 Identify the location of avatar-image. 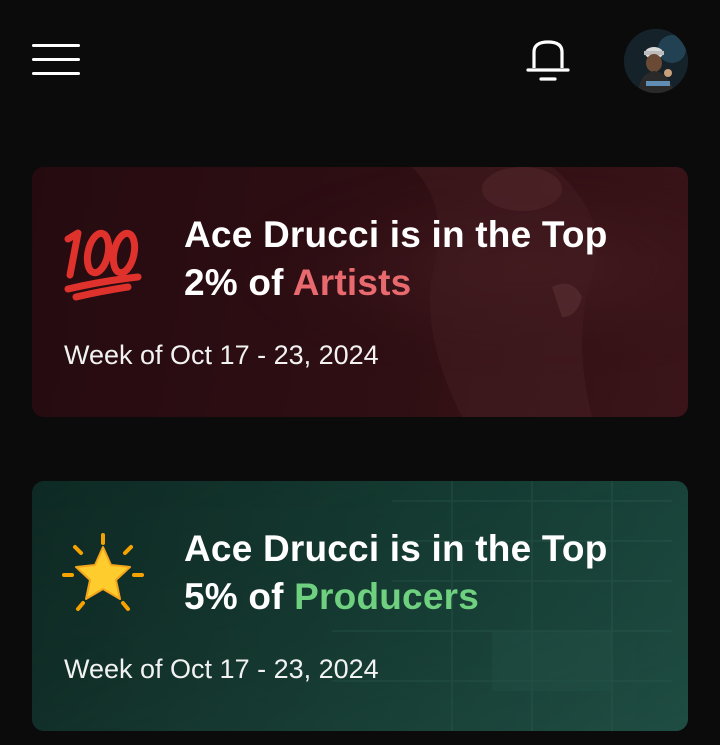
(656, 61).